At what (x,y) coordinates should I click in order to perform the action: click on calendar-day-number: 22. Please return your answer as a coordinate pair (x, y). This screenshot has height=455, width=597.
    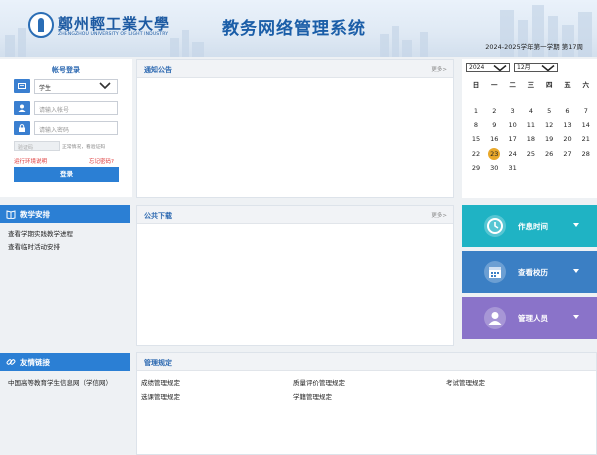
    Looking at the image, I should click on (476, 153).